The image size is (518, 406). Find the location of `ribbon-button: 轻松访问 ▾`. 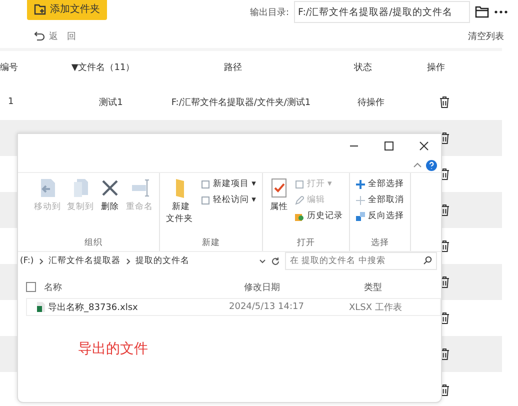

ribbon-button: 轻松访问 ▾ is located at coordinates (228, 200).